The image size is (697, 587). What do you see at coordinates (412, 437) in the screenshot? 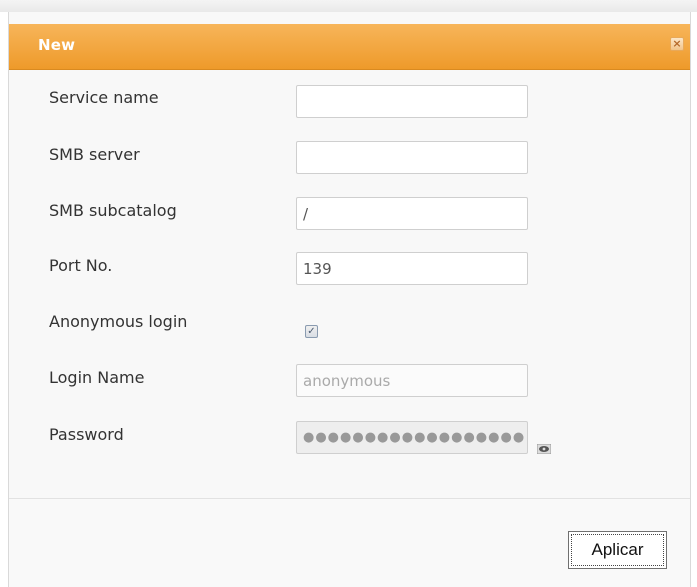
I see `password-input: ●●●●●●●●●●●●●●●●●●` at bounding box center [412, 437].